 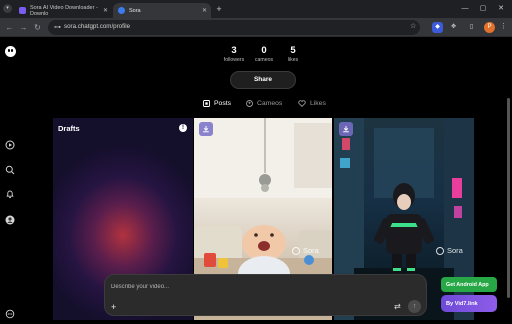 What do you see at coordinates (293, 50) in the screenshot?
I see `likes-count: 5` at bounding box center [293, 50].